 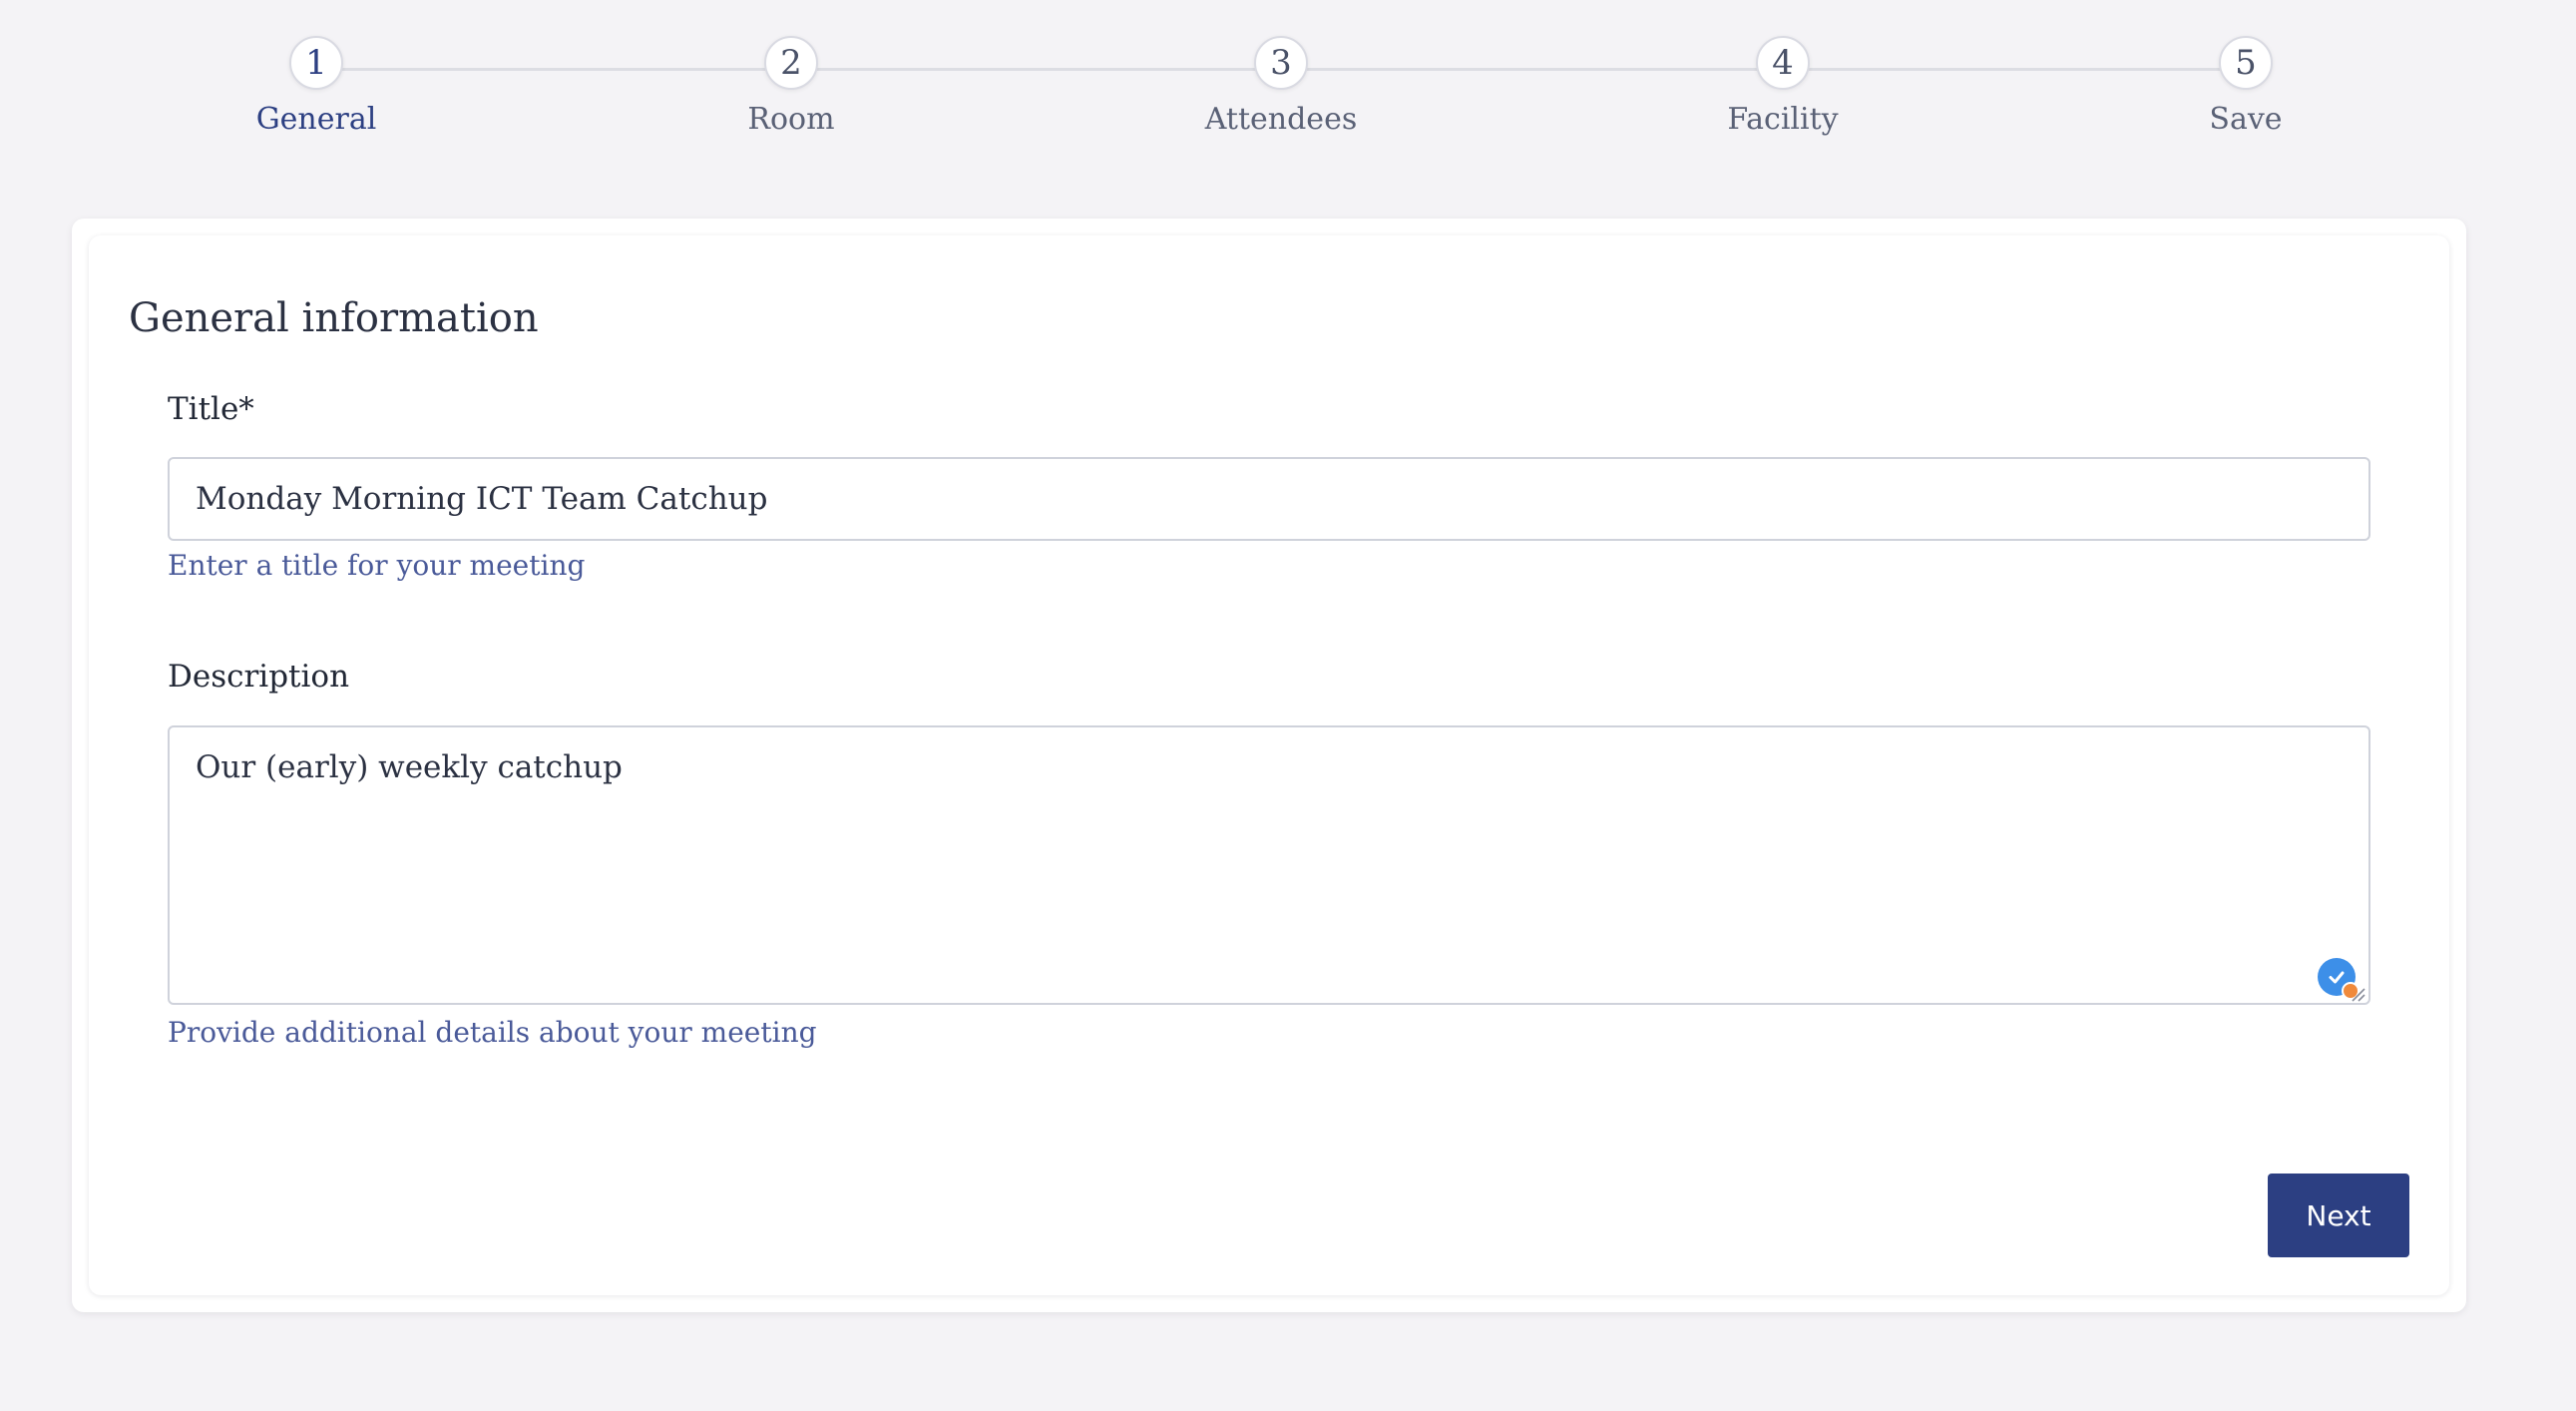 What do you see at coordinates (1281, 120) in the screenshot?
I see `step-label: Attendees` at bounding box center [1281, 120].